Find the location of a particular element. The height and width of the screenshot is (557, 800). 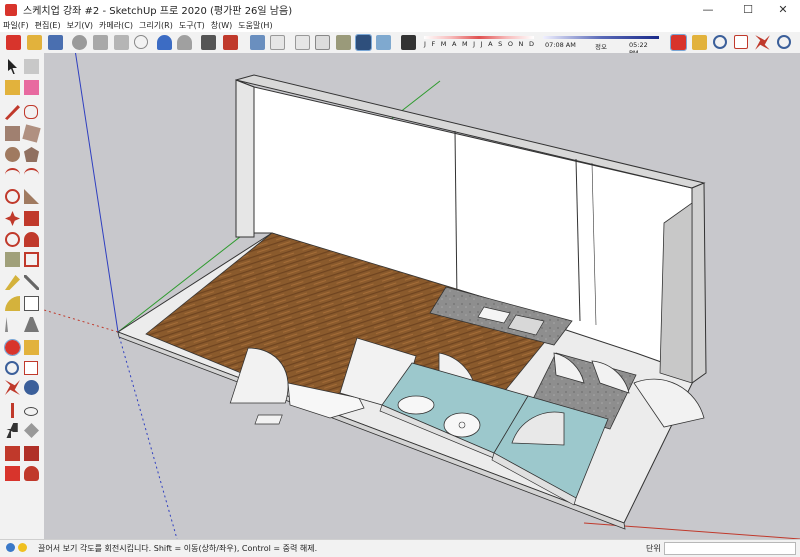

zoom-window-icon is located at coordinates (741, 42).